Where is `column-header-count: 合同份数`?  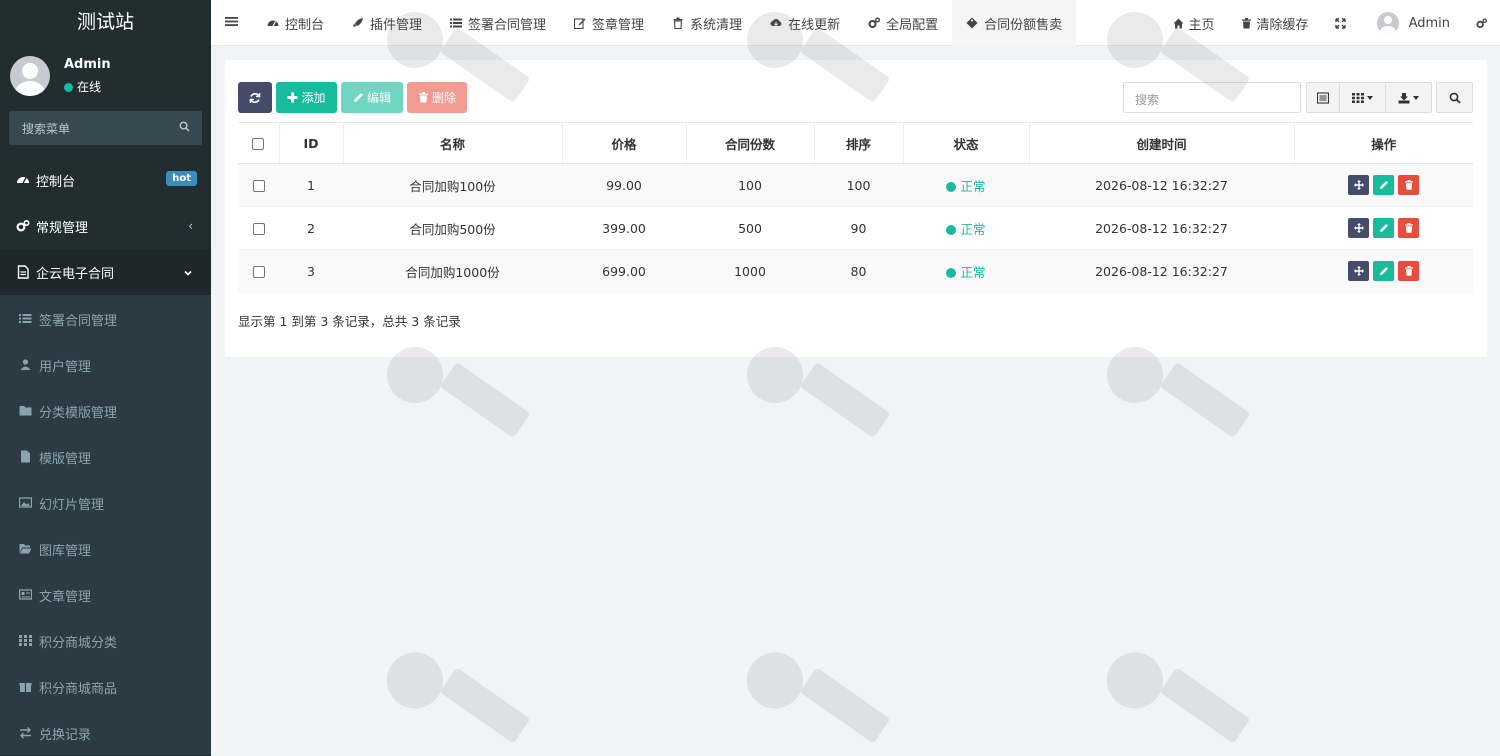
column-header-count: 合同份数 is located at coordinates (749, 143).